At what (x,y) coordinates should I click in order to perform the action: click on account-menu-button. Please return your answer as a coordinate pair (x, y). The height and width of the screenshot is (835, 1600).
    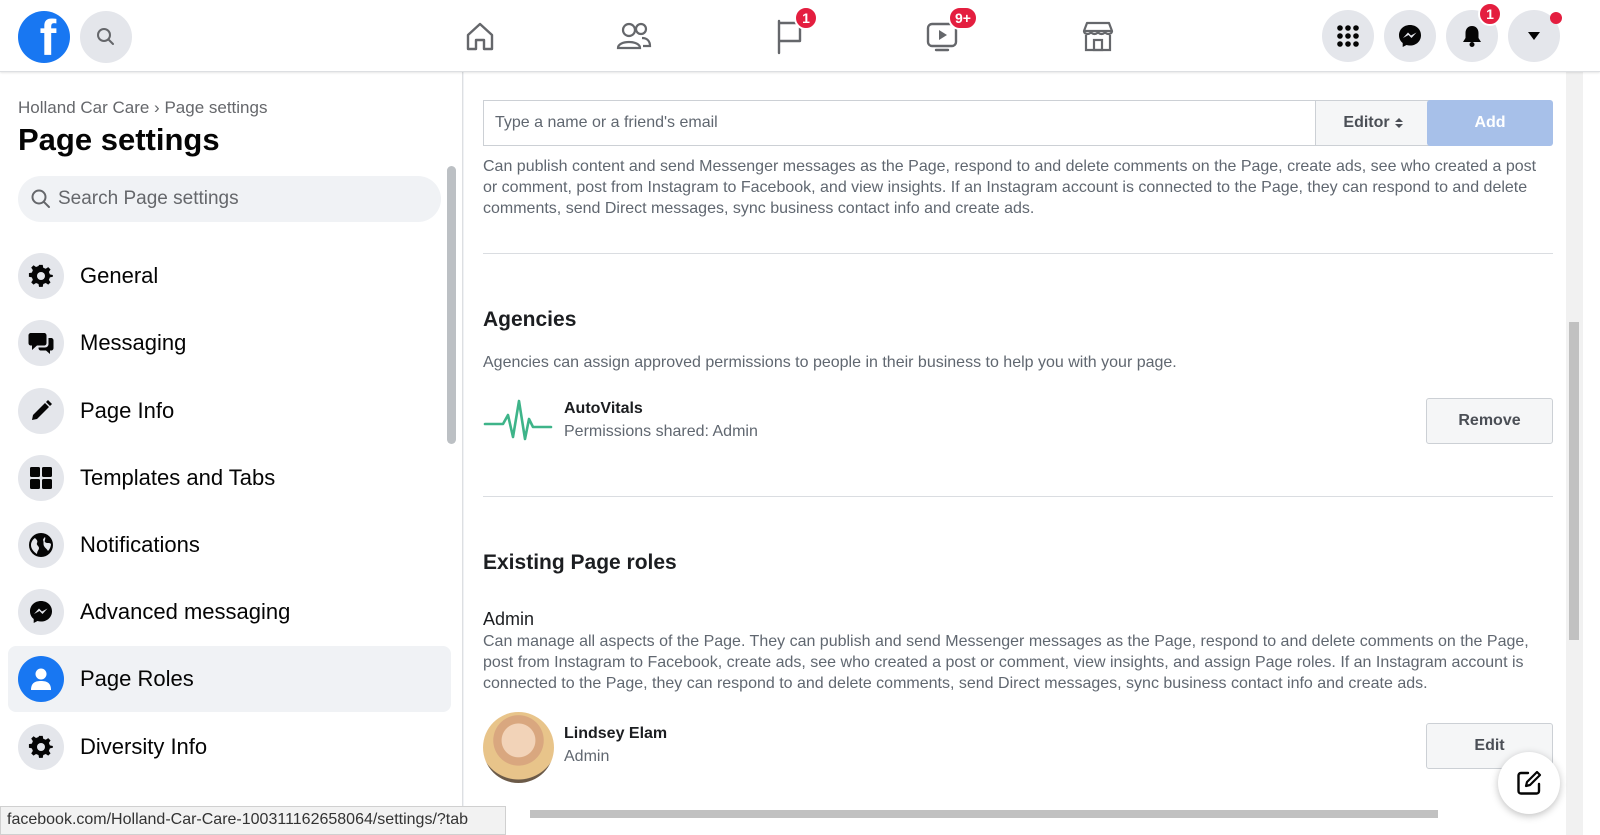
    Looking at the image, I should click on (1535, 36).